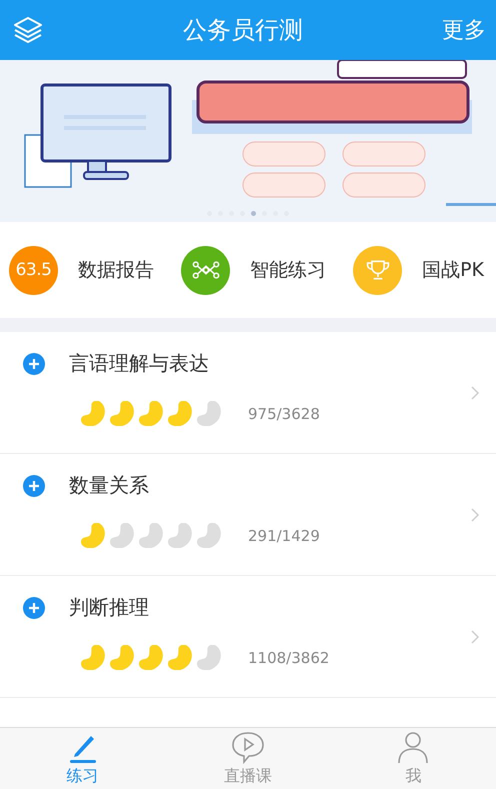 This screenshot has width=496, height=789. I want to click on play-bubble-icon, so click(247, 747).